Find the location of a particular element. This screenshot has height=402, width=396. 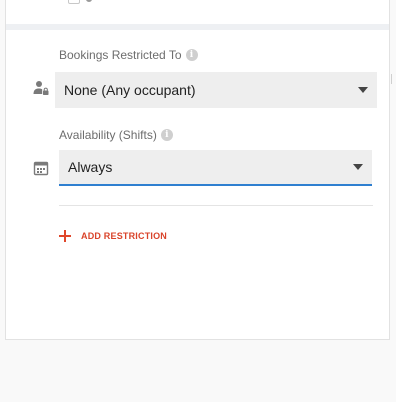

add-restriction-button: ADD RESTRICTION is located at coordinates (113, 236).